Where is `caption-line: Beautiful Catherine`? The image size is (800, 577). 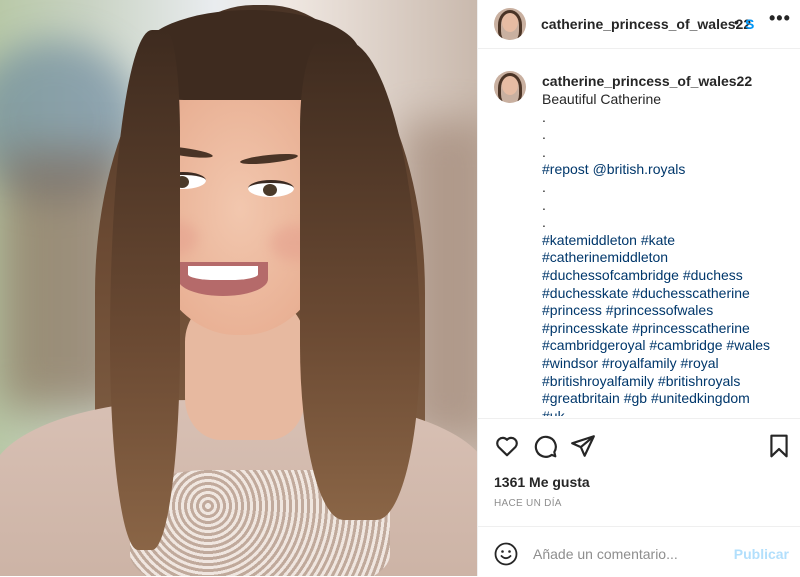 caption-line: Beautiful Catherine is located at coordinates (602, 99).